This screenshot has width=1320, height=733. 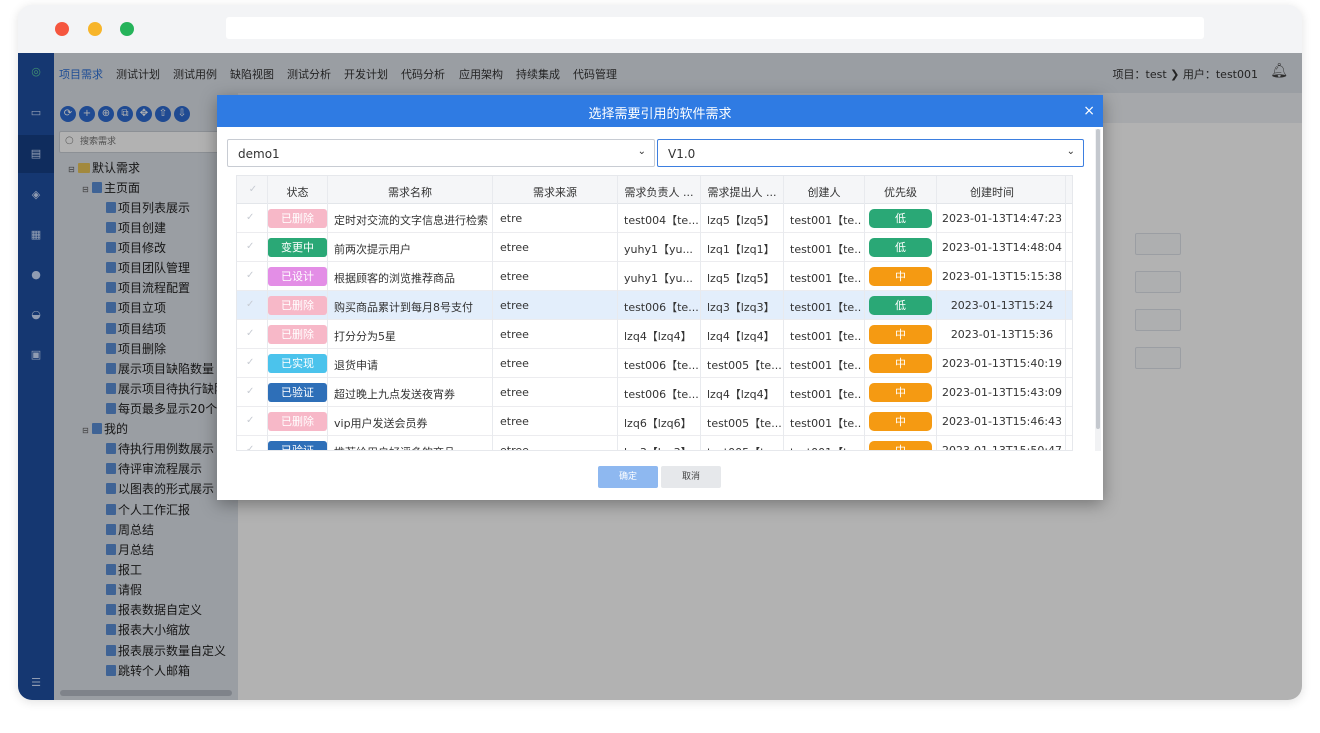 What do you see at coordinates (356, 365) in the screenshot?
I see `cell-name: 退货申请` at bounding box center [356, 365].